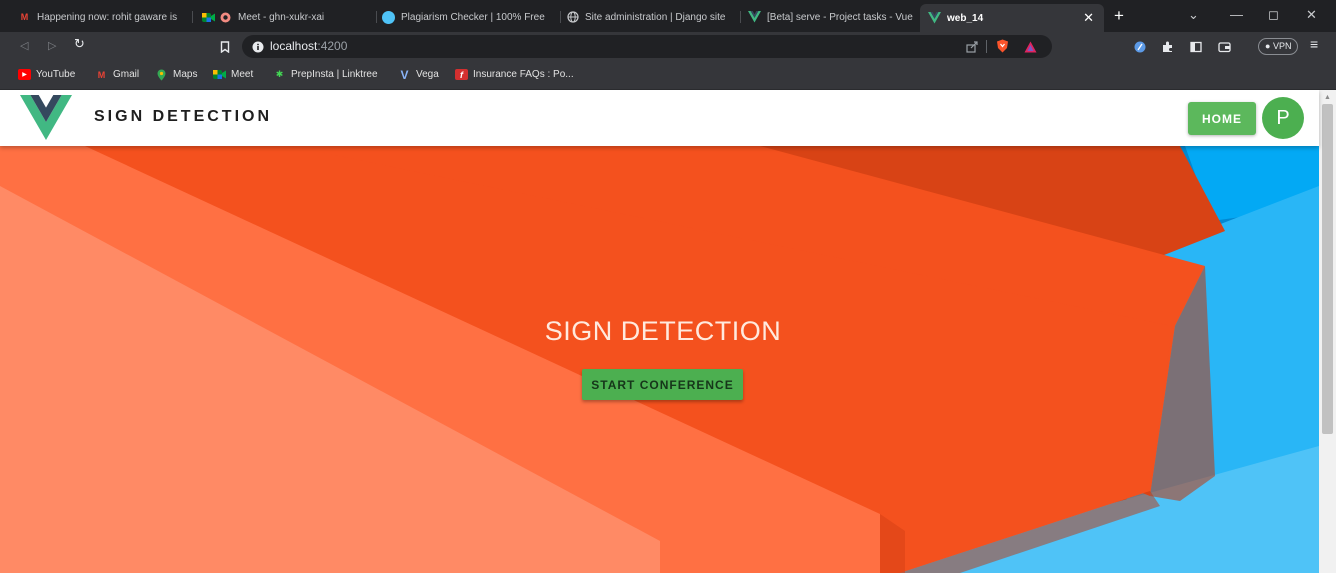 This screenshot has height=573, width=1336. I want to click on recording-icon, so click(225, 17).